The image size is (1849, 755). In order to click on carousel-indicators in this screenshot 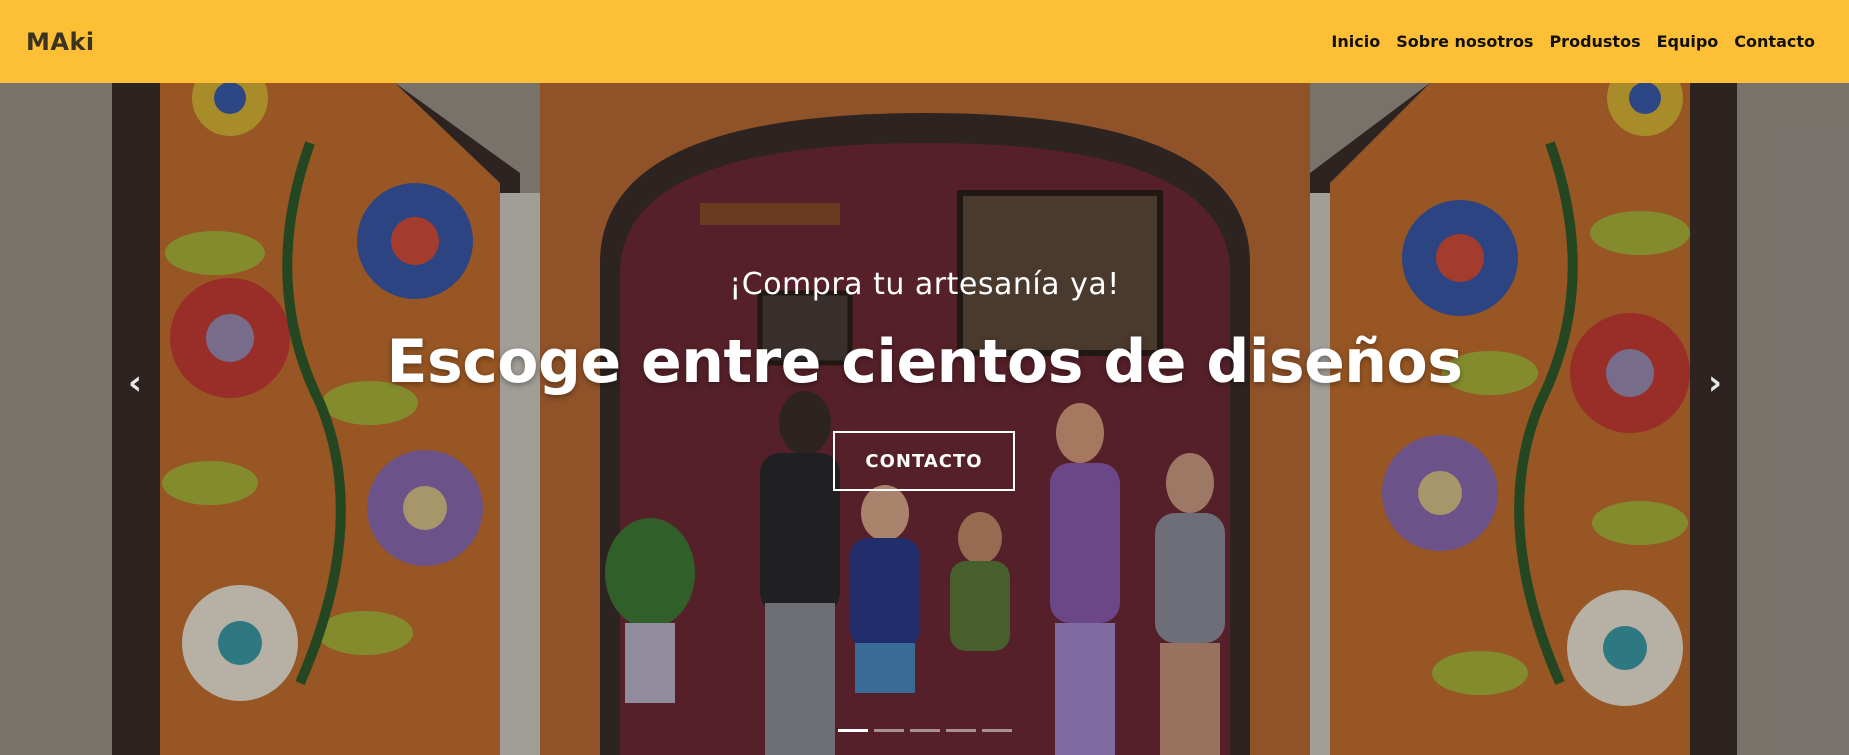, I will do `click(925, 730)`.